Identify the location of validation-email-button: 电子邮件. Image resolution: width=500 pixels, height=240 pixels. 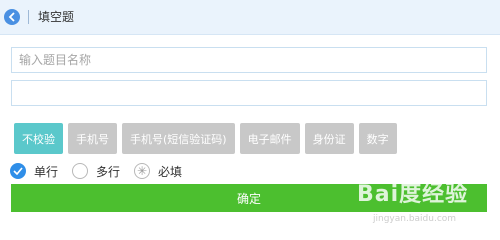
(269, 138).